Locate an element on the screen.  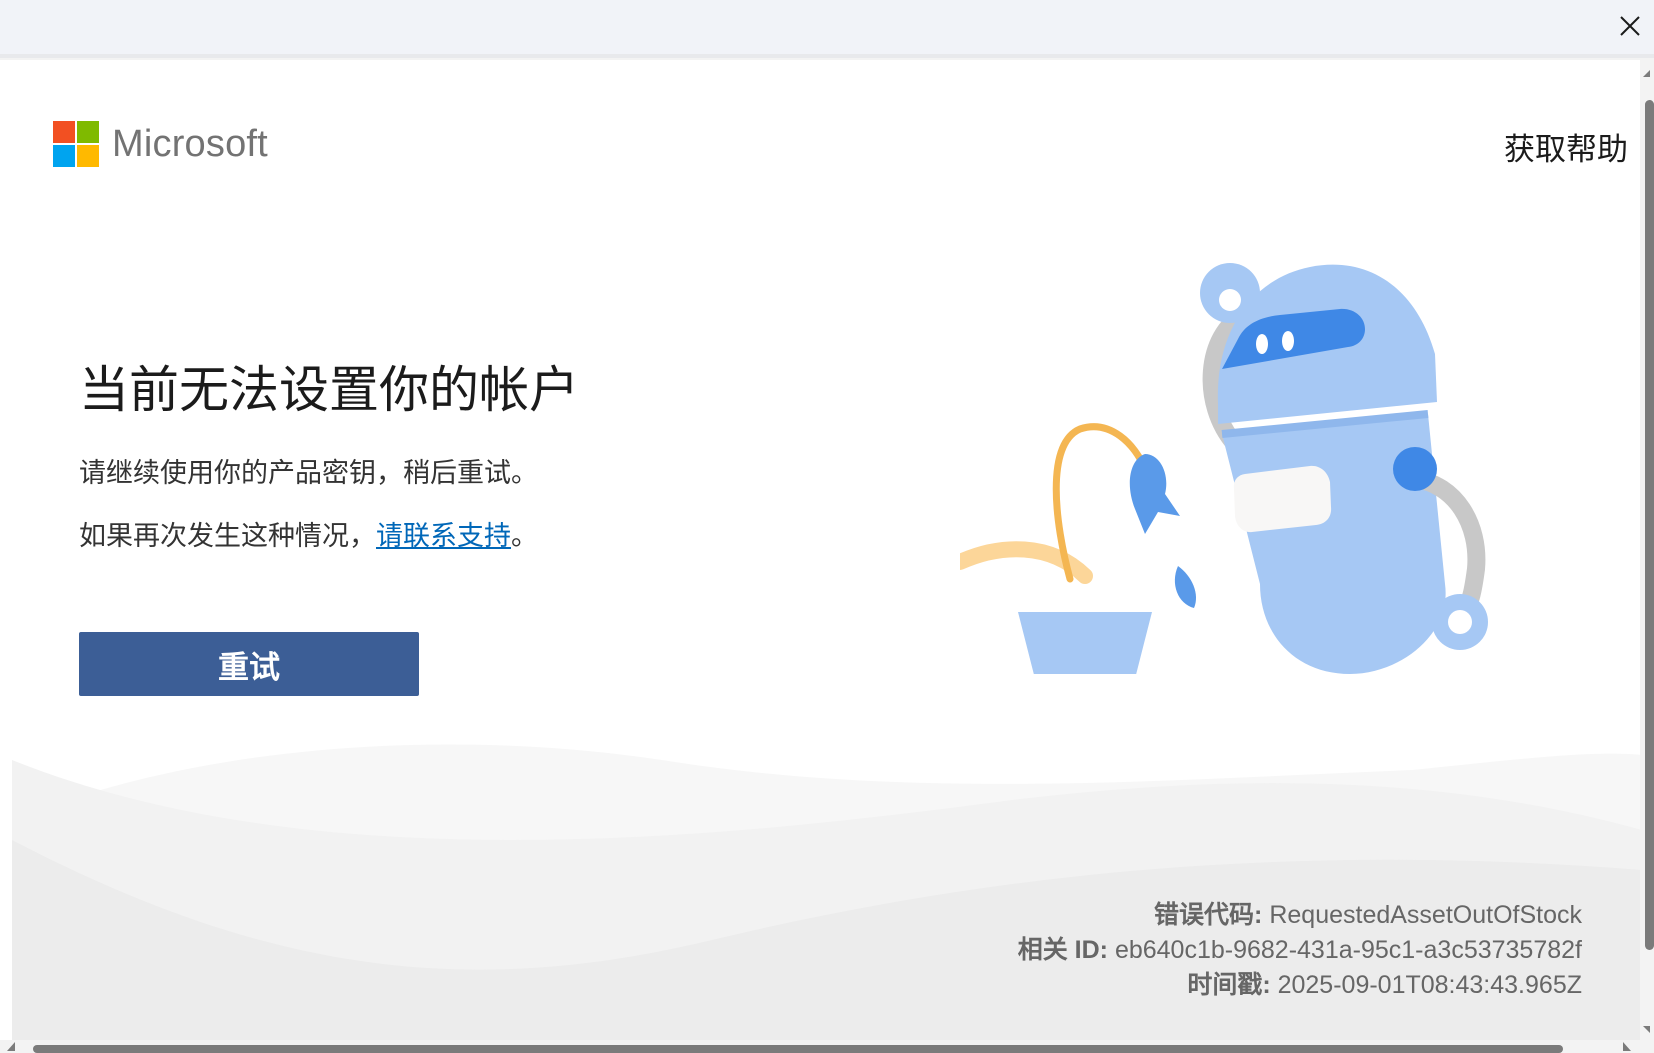
error-code-row: 错误代码: RequestedAssetOutOfStock is located at coordinates (1300, 915).